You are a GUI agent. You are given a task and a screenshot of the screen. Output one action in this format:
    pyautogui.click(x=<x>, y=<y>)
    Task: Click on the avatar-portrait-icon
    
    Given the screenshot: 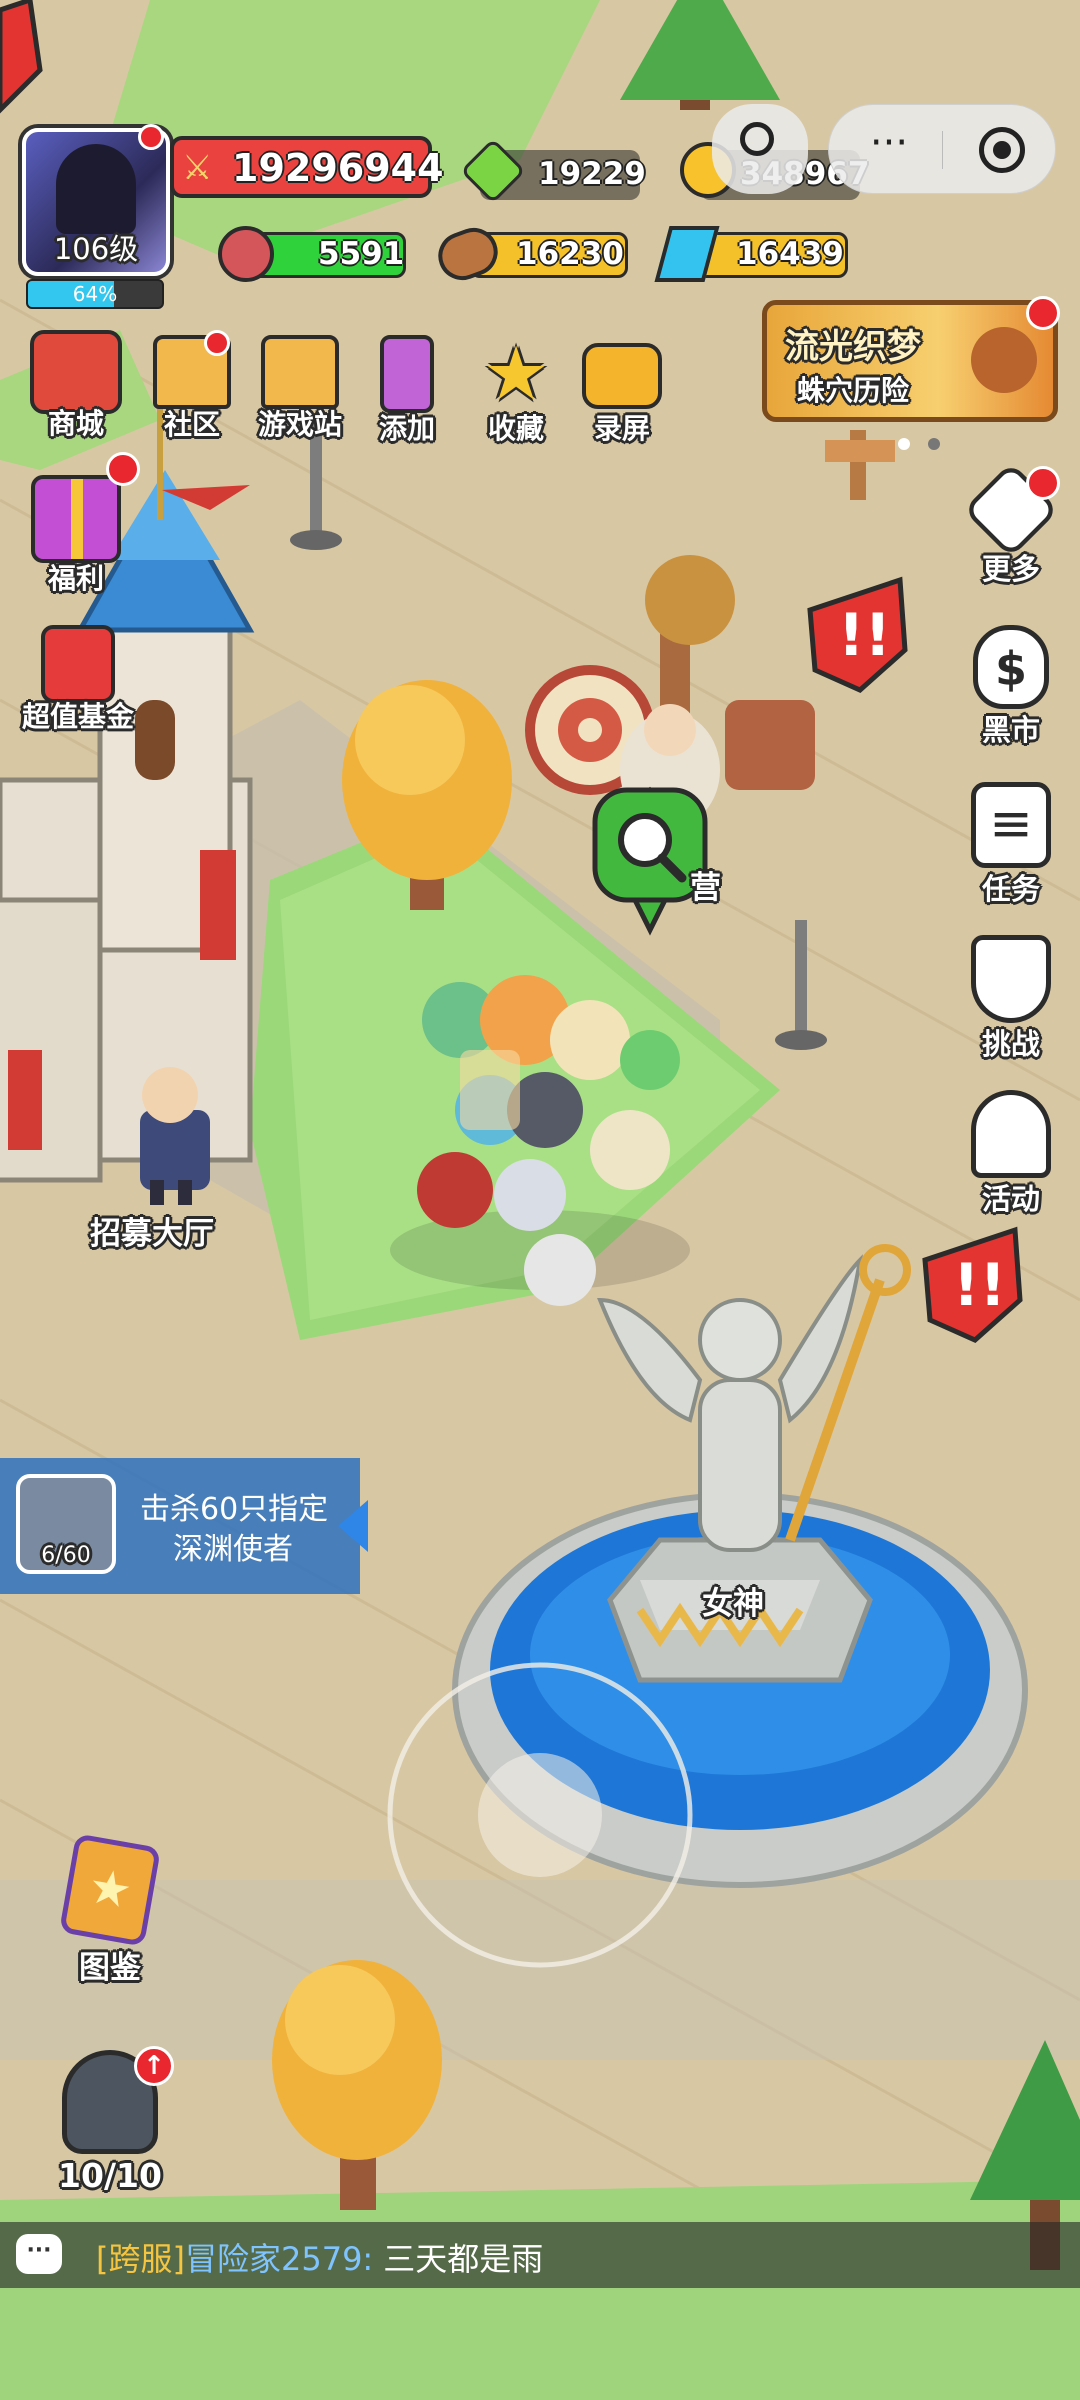 What is the action you would take?
    pyautogui.click(x=96, y=189)
    